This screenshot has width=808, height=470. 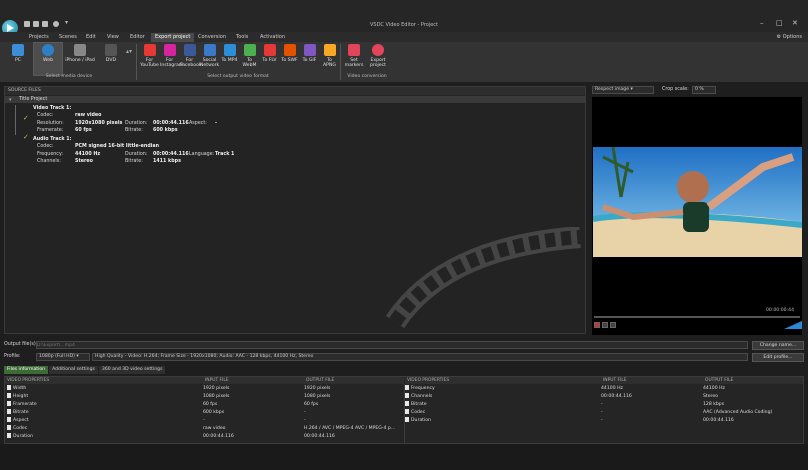 What do you see at coordinates (319, 436) in the screenshot?
I see `output-value: 00:00:44.116` at bounding box center [319, 436].